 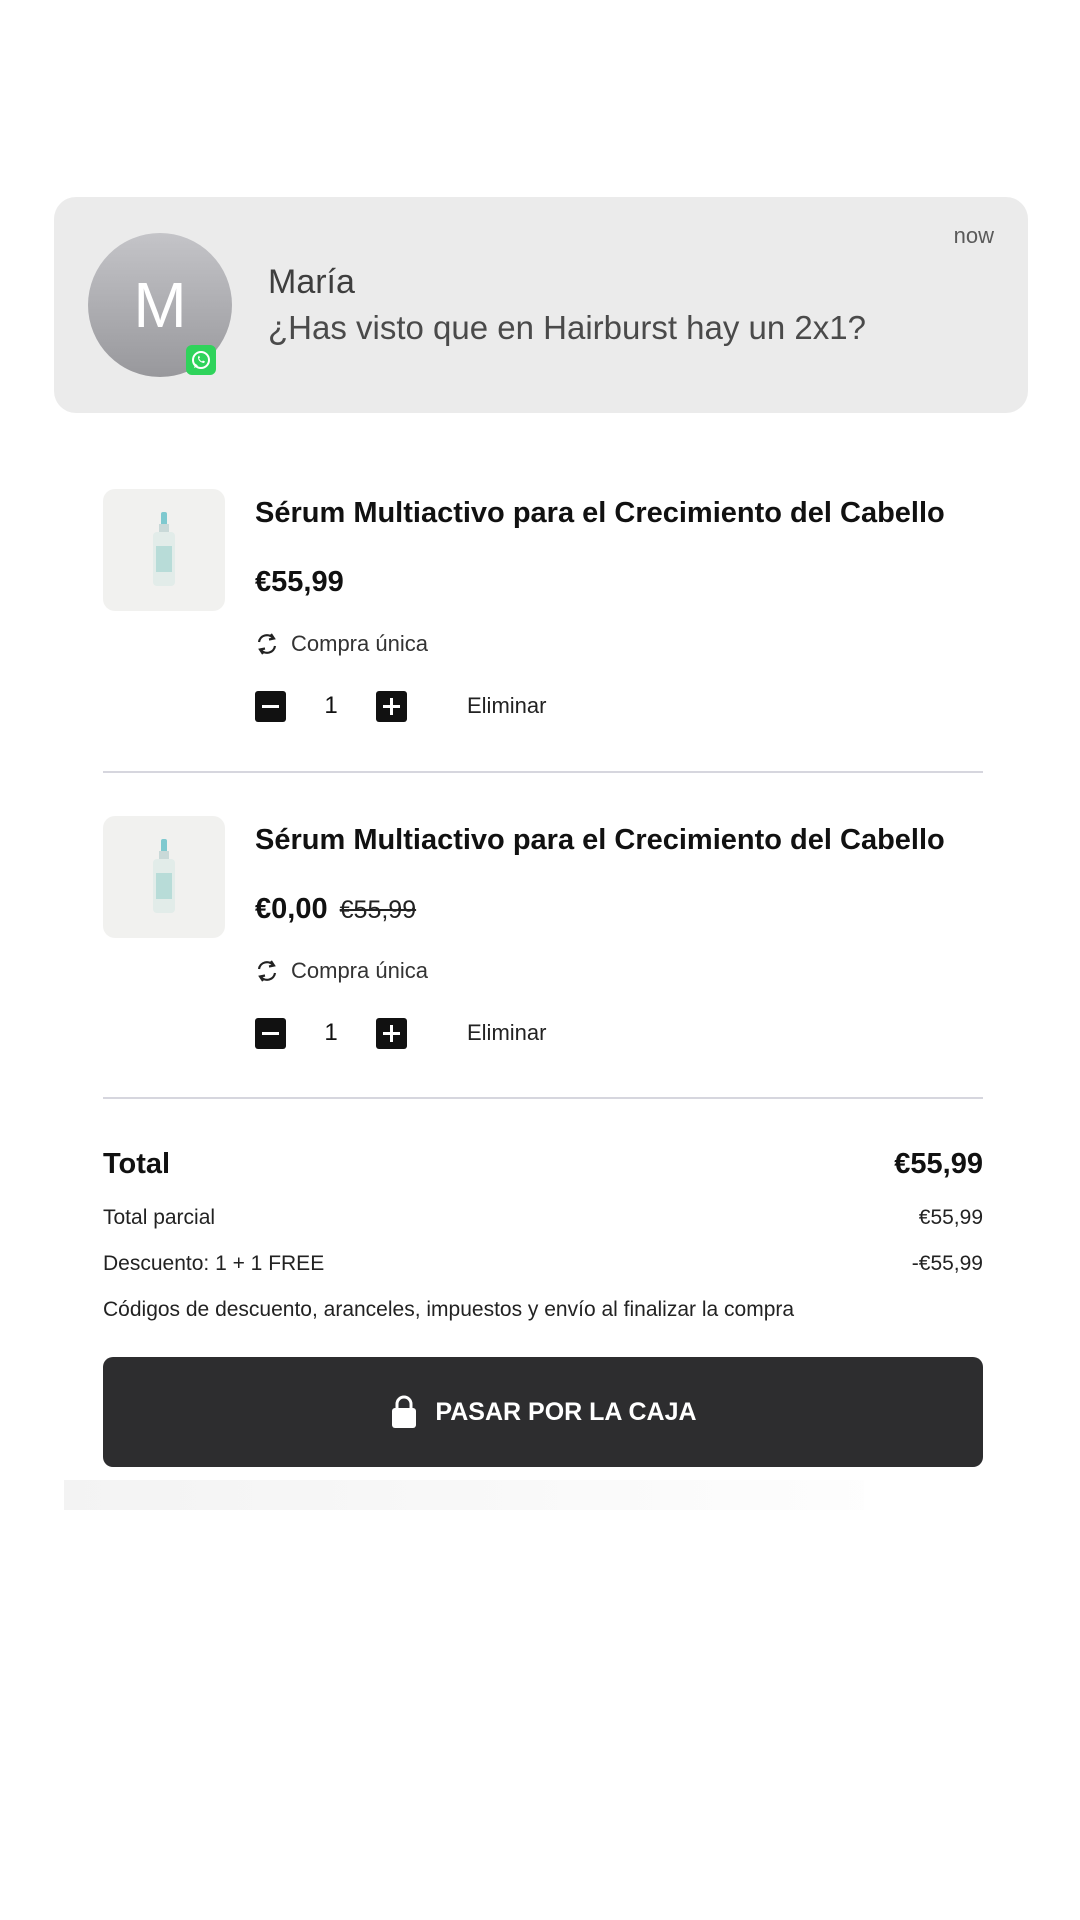 I want to click on discount-label: Descuento: 1 + 1 FREE, so click(x=214, y=1263).